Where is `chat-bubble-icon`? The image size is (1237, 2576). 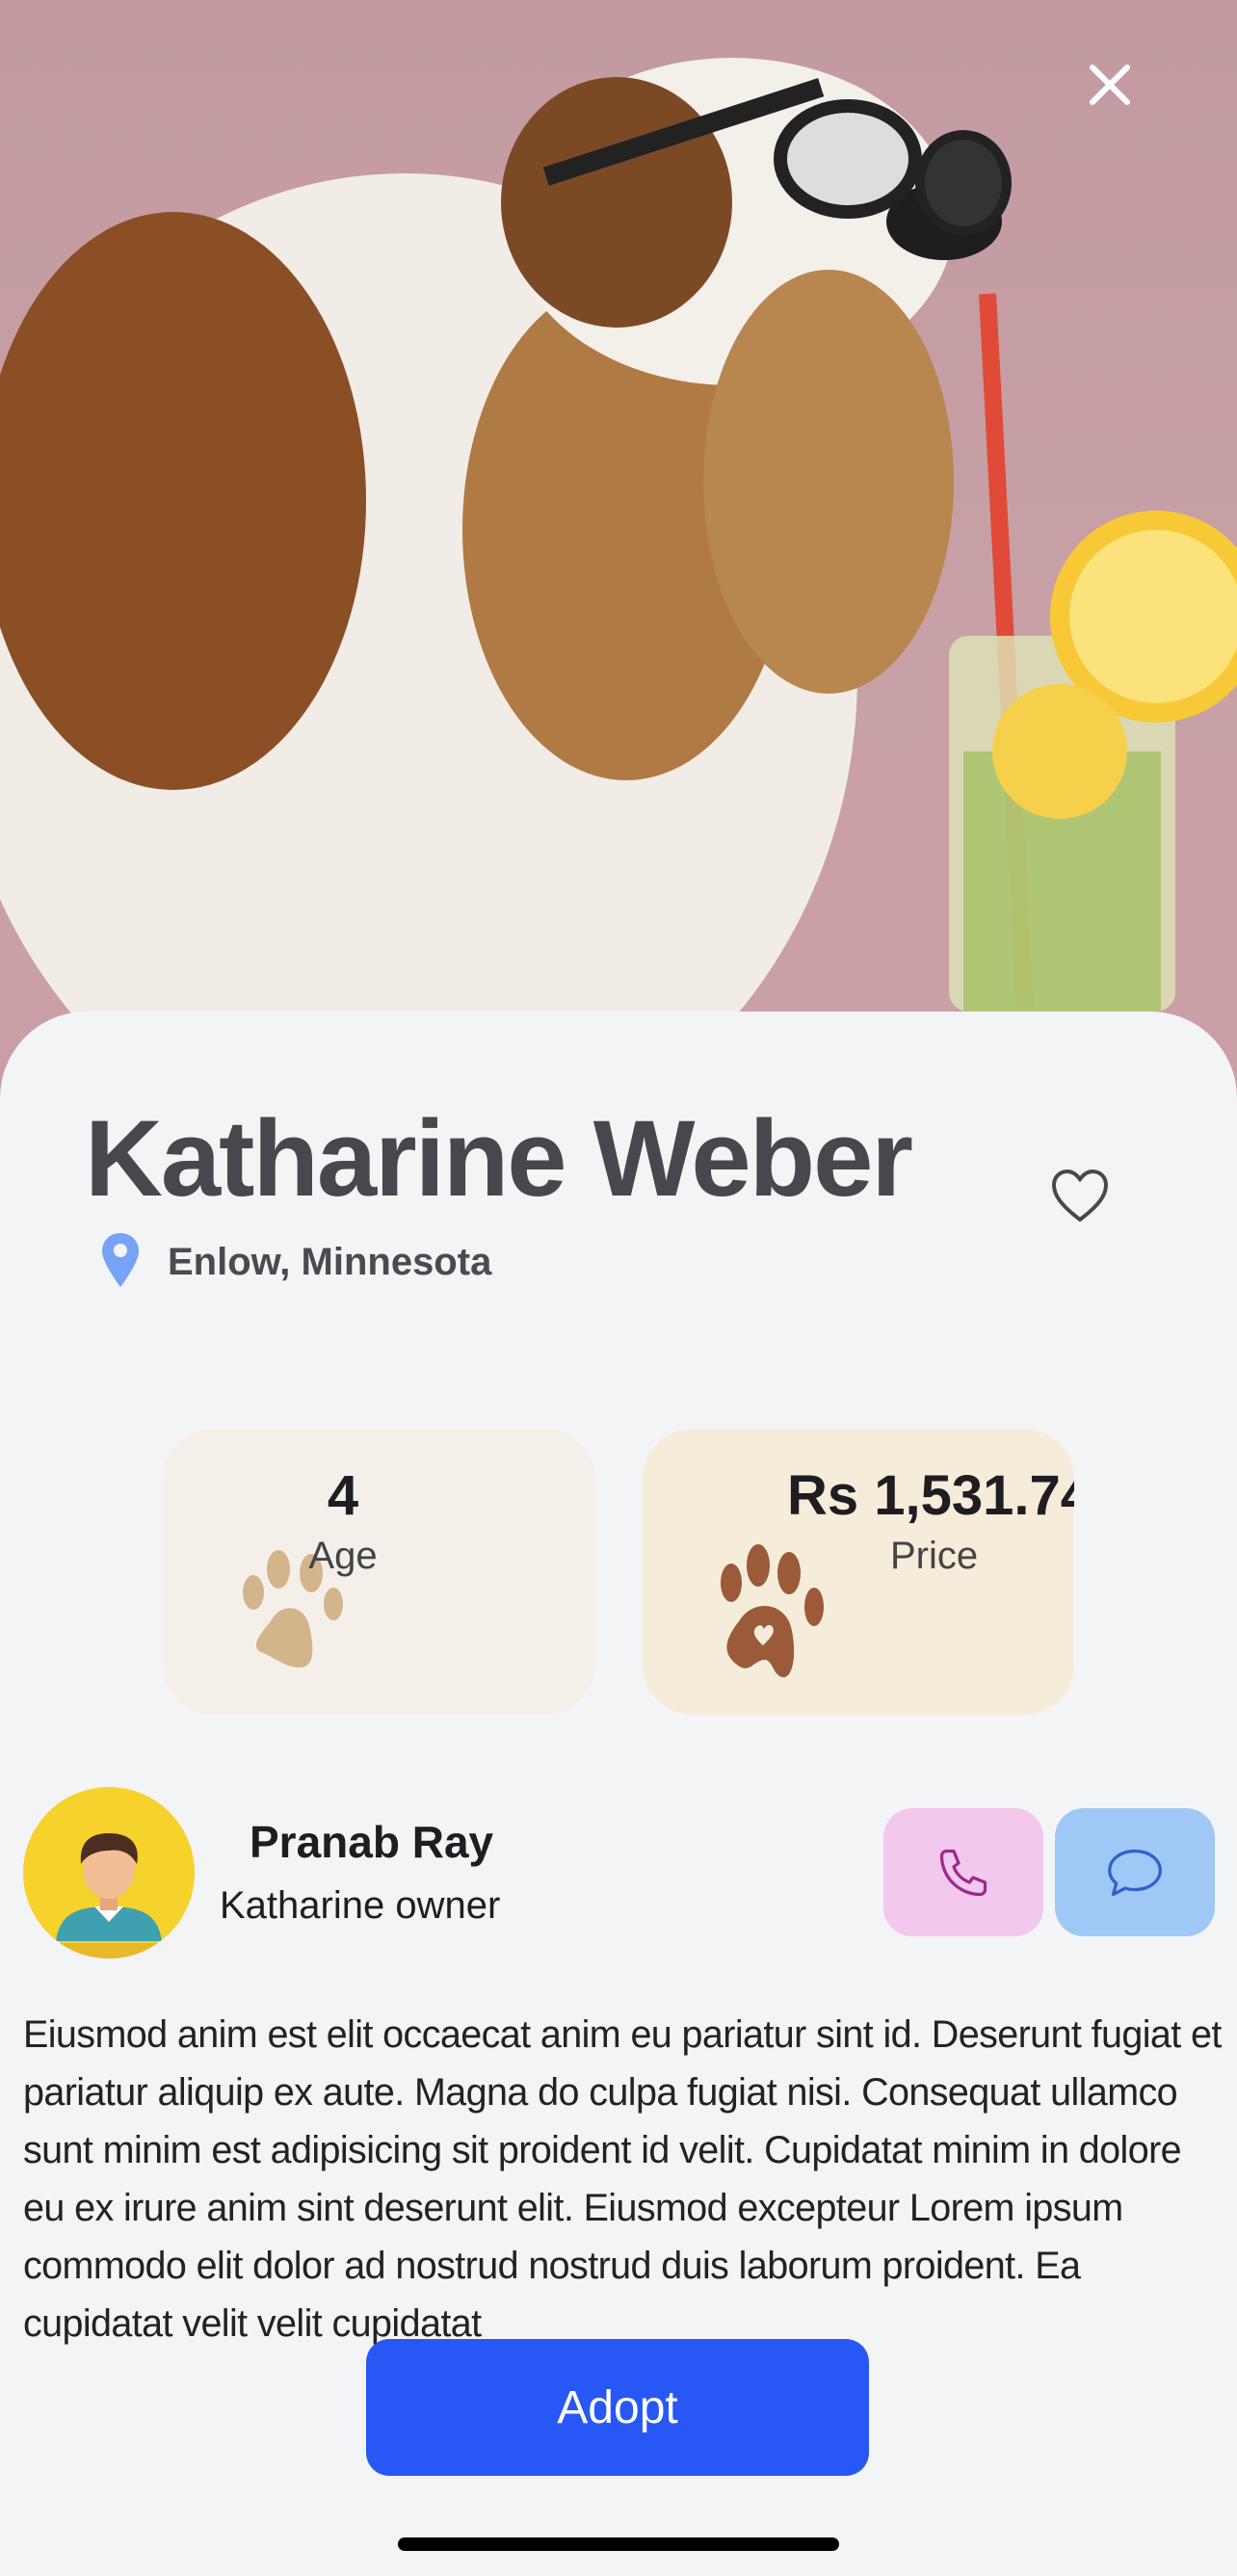
chat-bubble-icon is located at coordinates (1135, 1873).